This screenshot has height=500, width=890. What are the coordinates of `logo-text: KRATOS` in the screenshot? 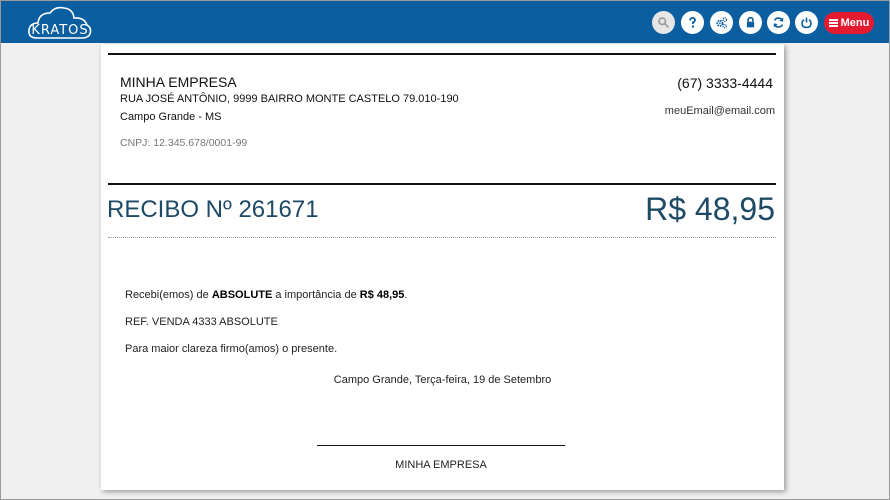 It's located at (60, 30).